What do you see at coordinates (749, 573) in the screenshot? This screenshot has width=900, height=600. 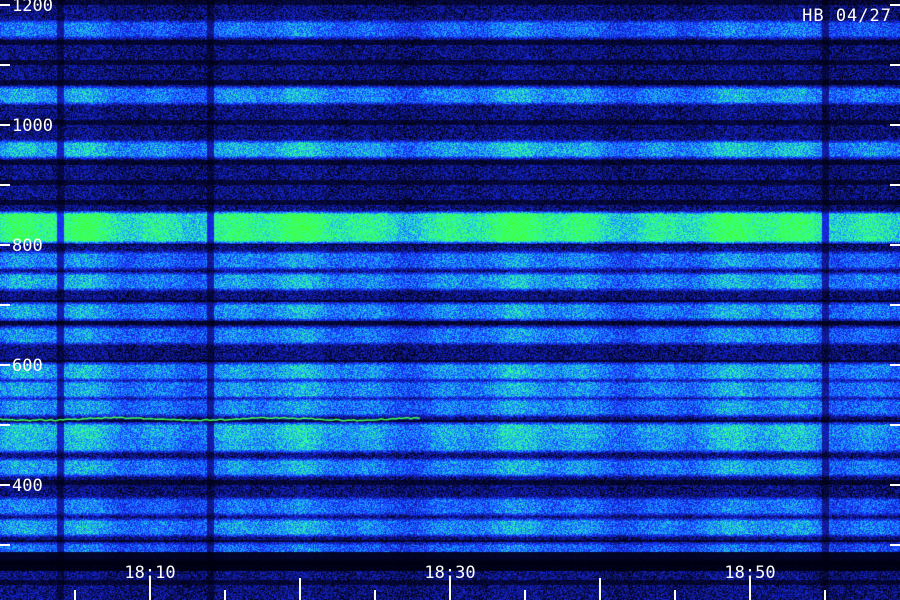 I see `x-tick-label: 18:50` at bounding box center [749, 573].